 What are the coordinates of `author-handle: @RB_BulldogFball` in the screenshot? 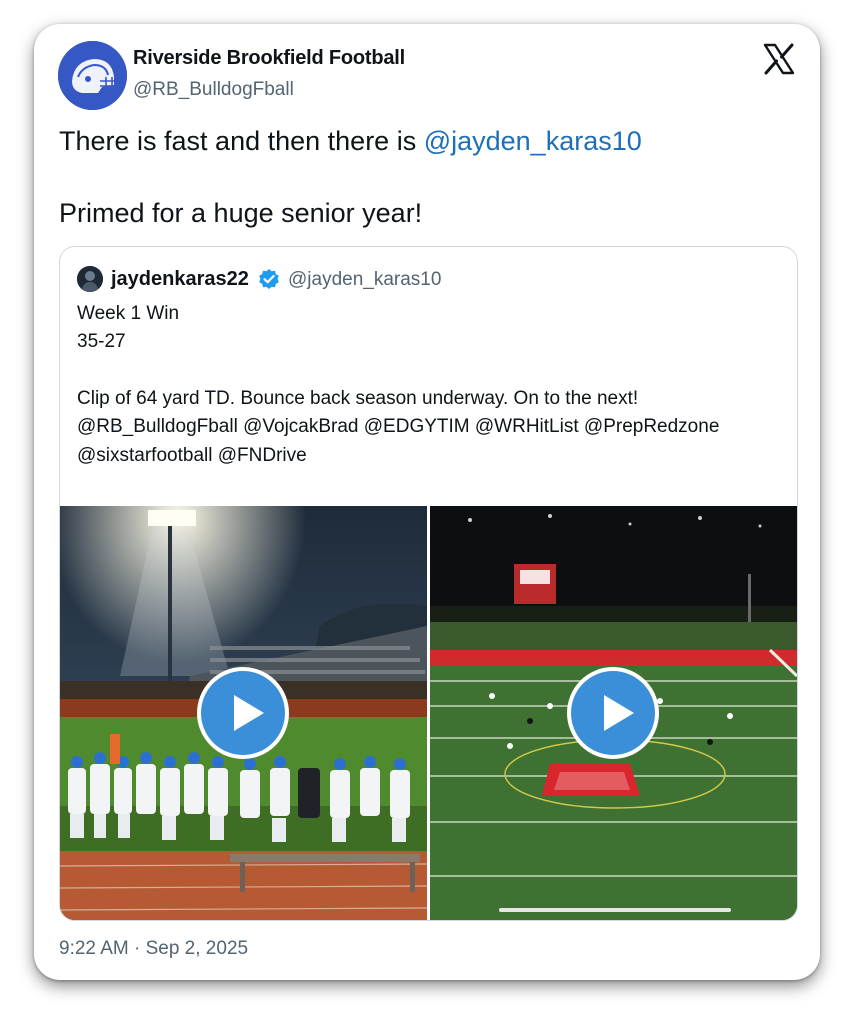 It's located at (213, 90).